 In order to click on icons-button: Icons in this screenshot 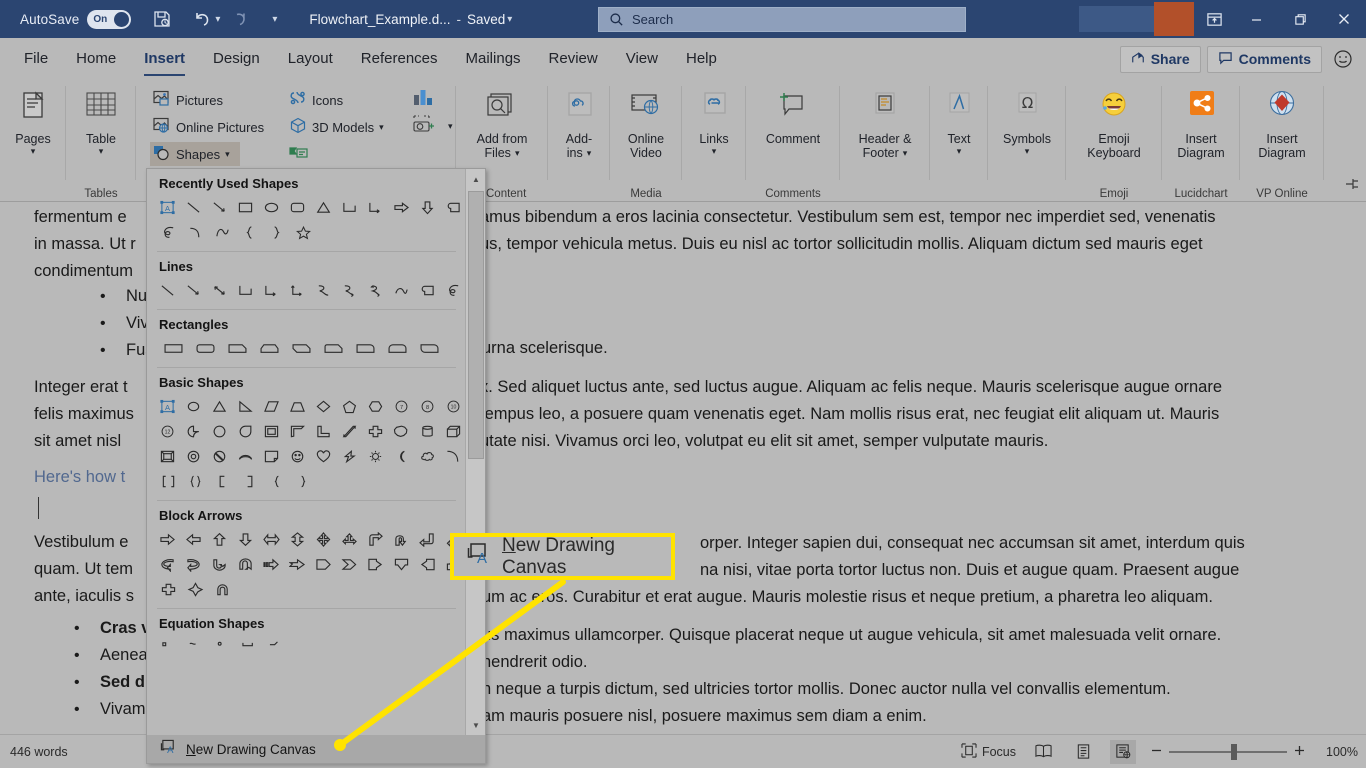, I will do `click(316, 100)`.